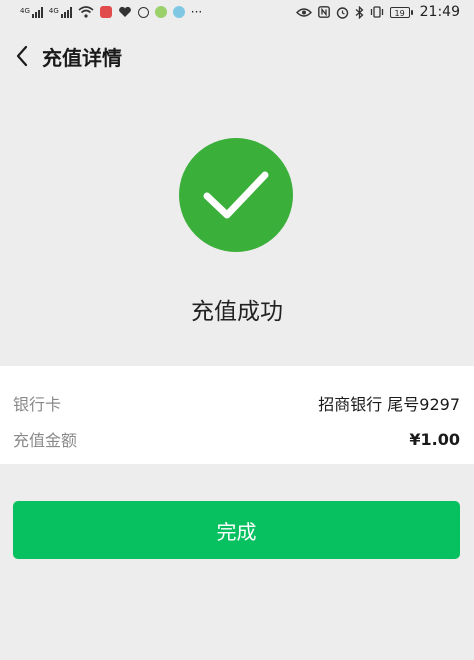 The image size is (474, 660). What do you see at coordinates (236, 439) in the screenshot?
I see `detail-row-amount: 充值金额 ¥1.00` at bounding box center [236, 439].